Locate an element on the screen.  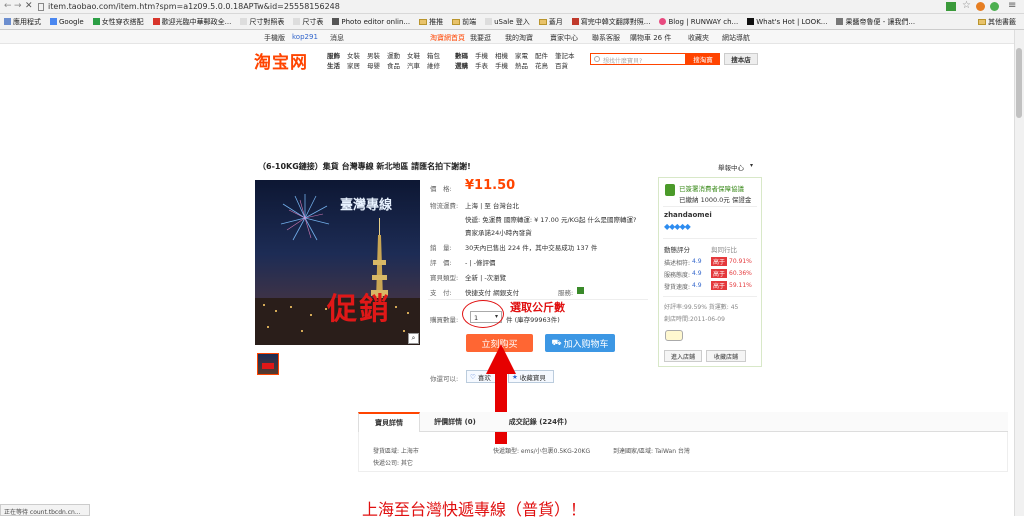
nav-seller-center: 賣家中心 is located at coordinates (564, 38).